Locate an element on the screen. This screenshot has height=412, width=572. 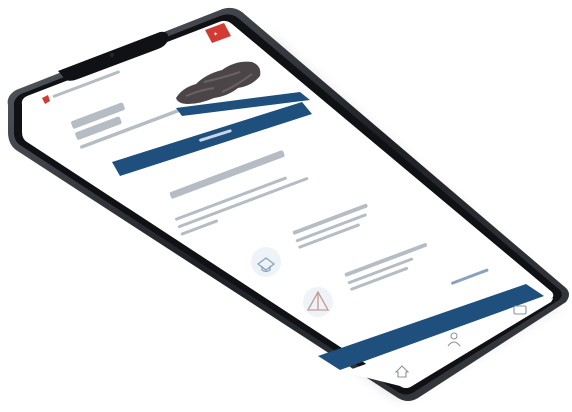
service-1-icon-bg is located at coordinates (266, 262).